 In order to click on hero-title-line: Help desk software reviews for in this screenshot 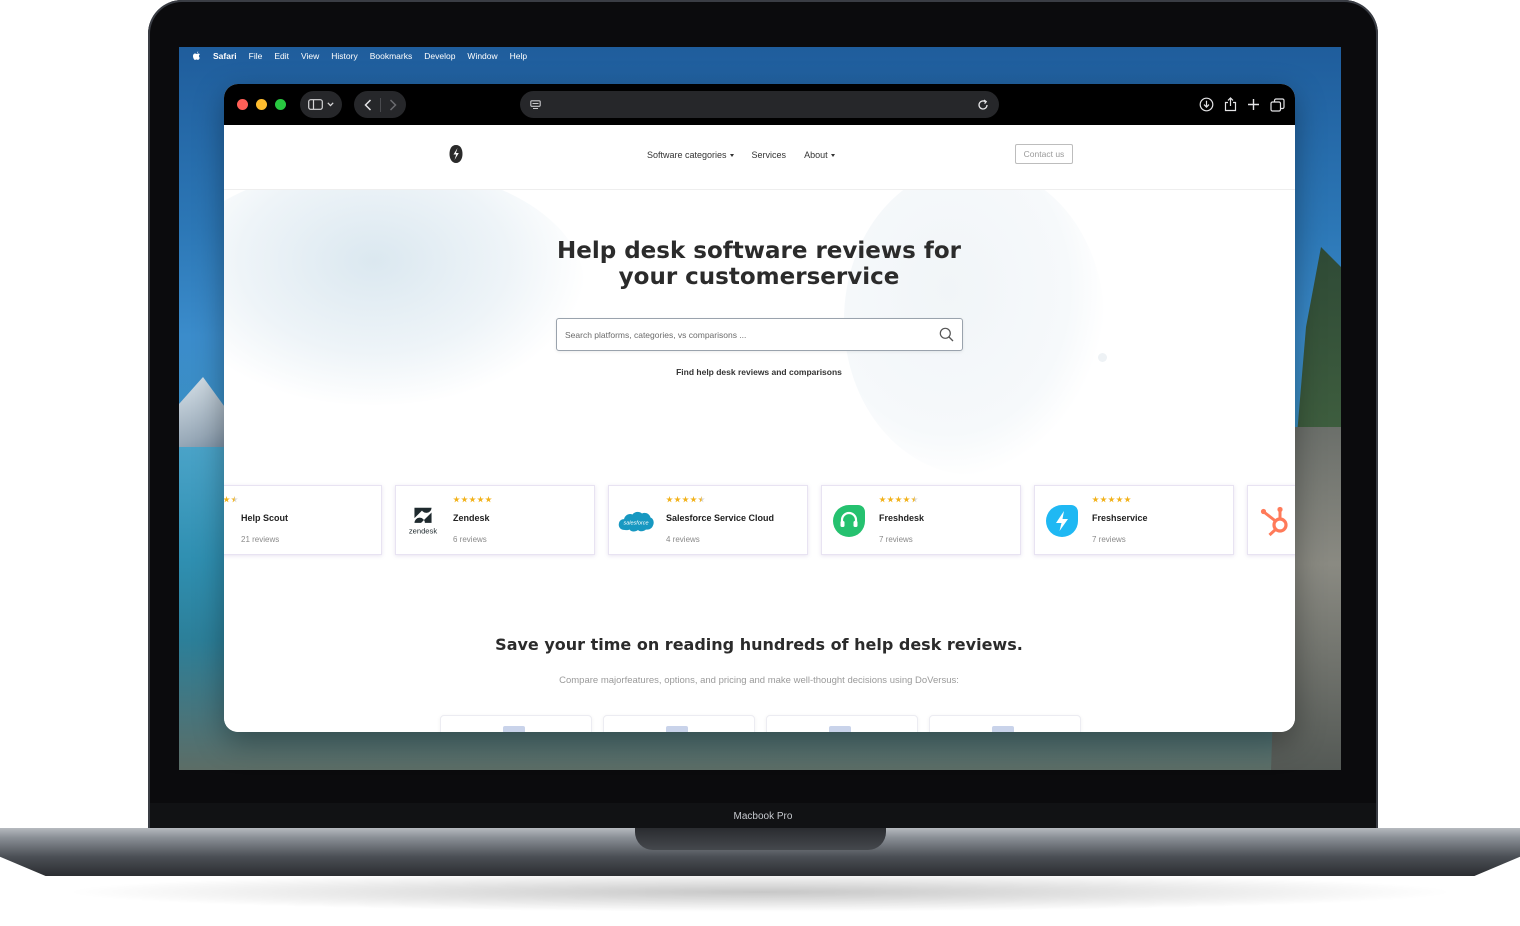, I will do `click(759, 251)`.